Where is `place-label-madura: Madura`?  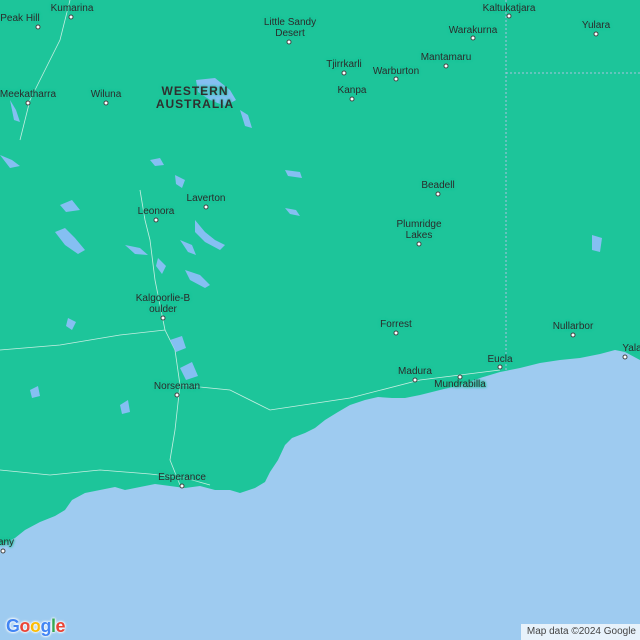 place-label-madura: Madura is located at coordinates (415, 371).